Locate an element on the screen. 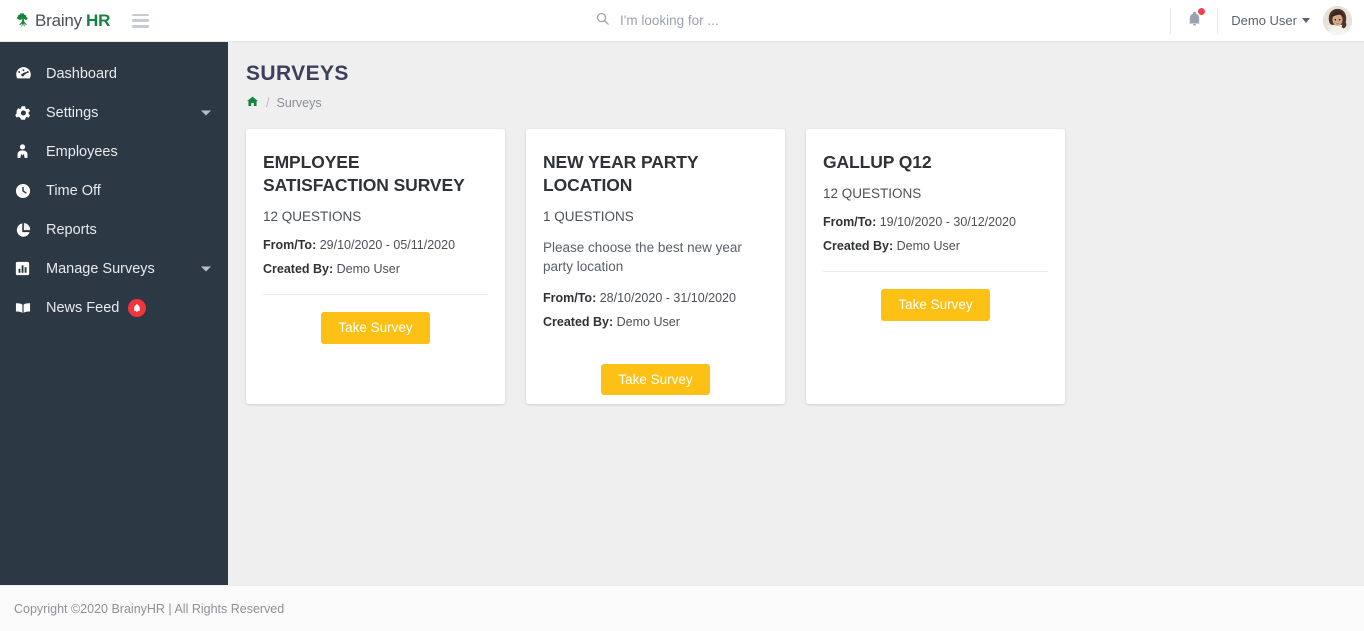 The width and height of the screenshot is (1364, 631). breadcrumb: / Surveys is located at coordinates (805, 103).